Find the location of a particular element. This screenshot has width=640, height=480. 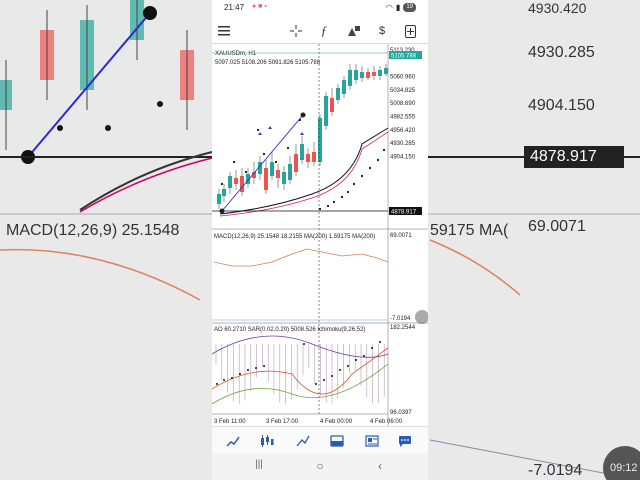

recent-apps-icon: ||| is located at coordinates (259, 464).